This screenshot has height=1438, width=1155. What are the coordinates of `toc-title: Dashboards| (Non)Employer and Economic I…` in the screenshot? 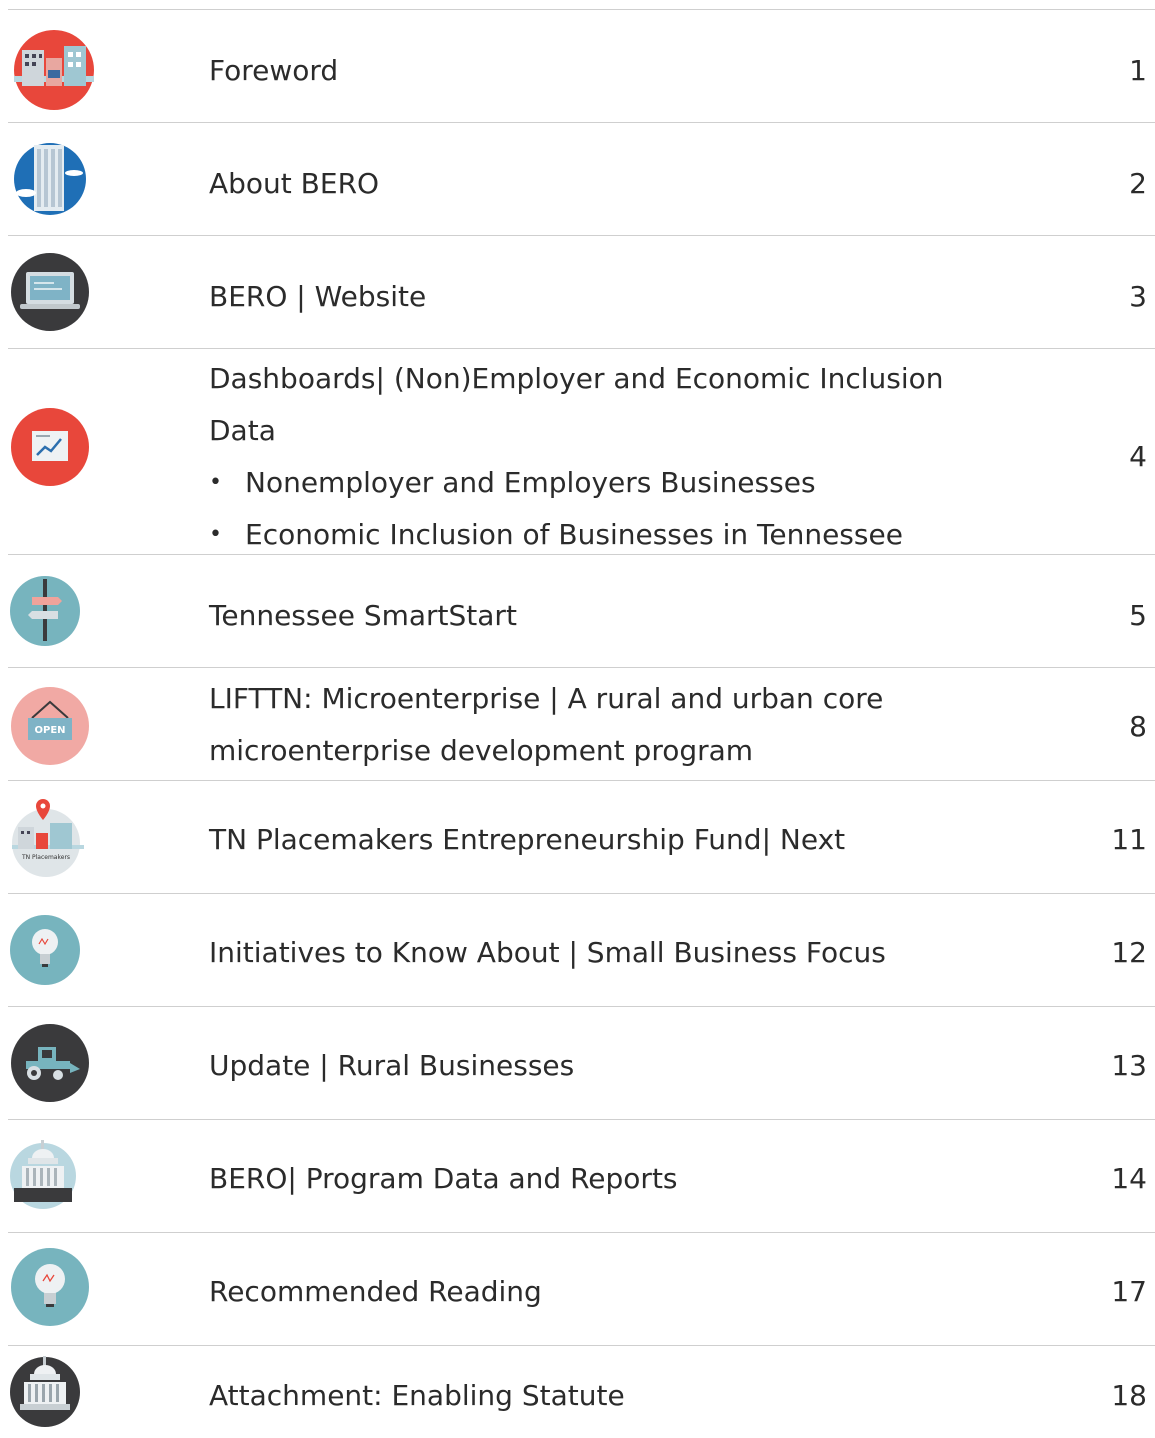 It's located at (589, 457).